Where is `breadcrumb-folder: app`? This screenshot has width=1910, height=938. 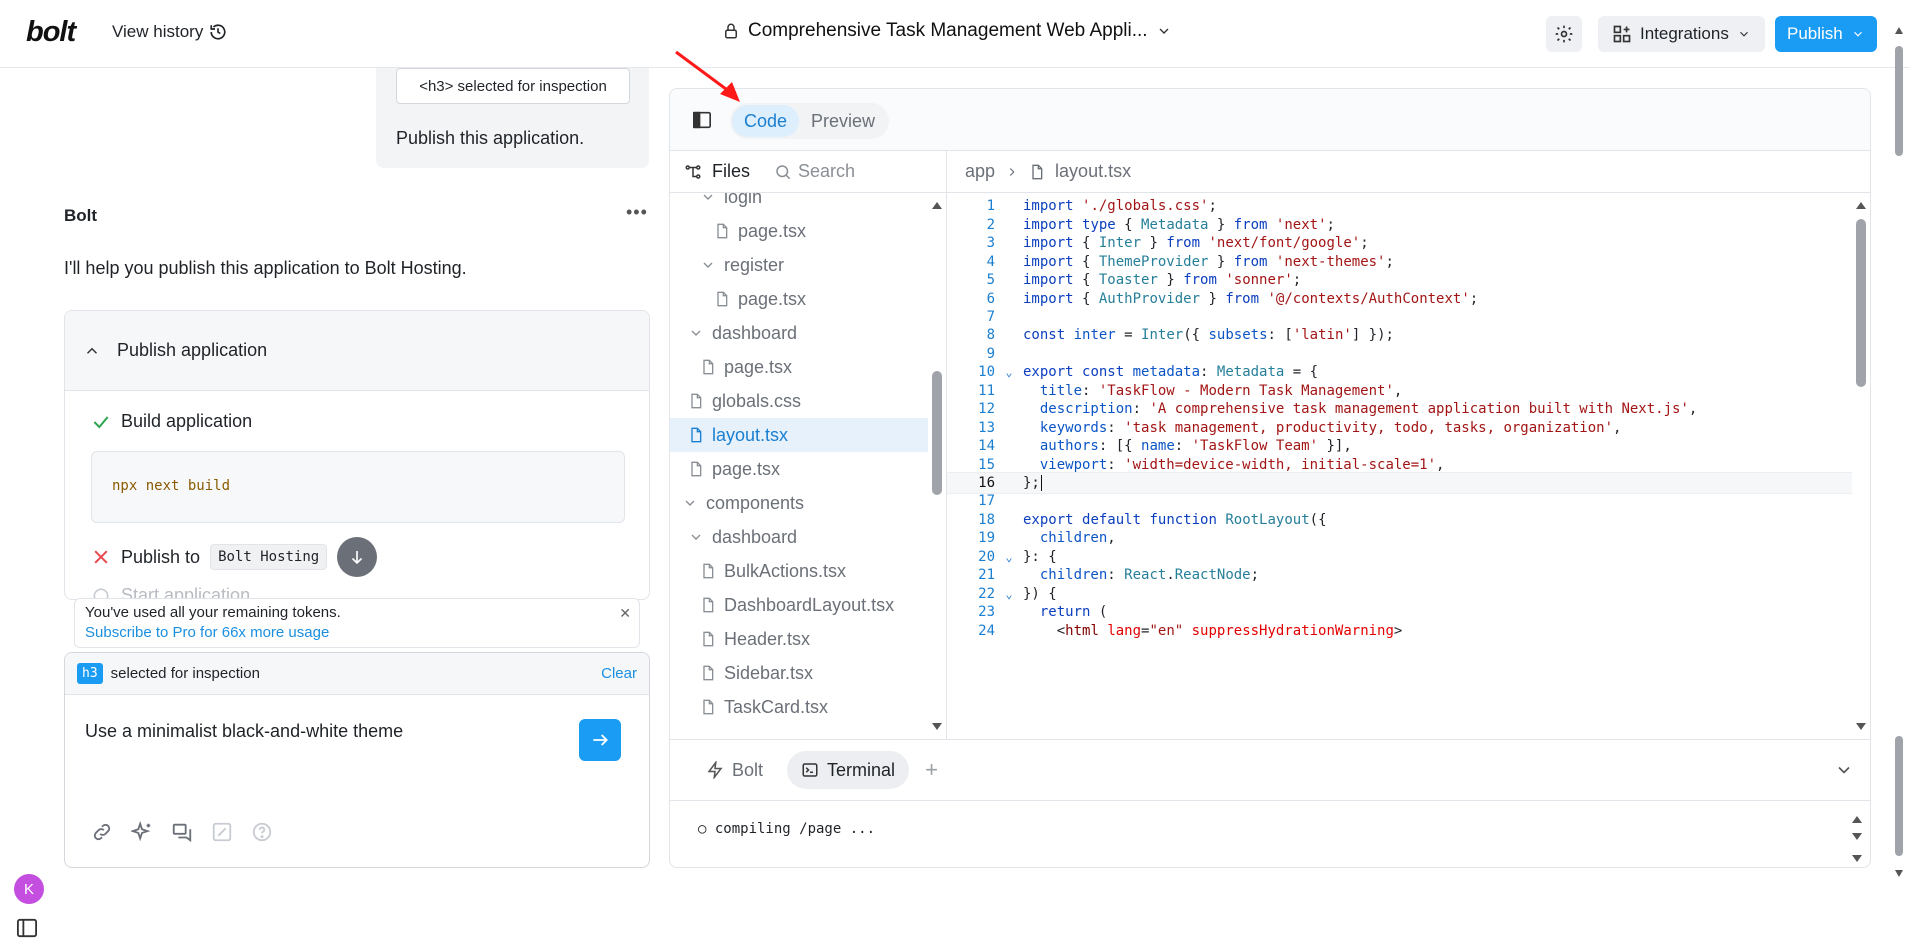 breadcrumb-folder: app is located at coordinates (980, 171).